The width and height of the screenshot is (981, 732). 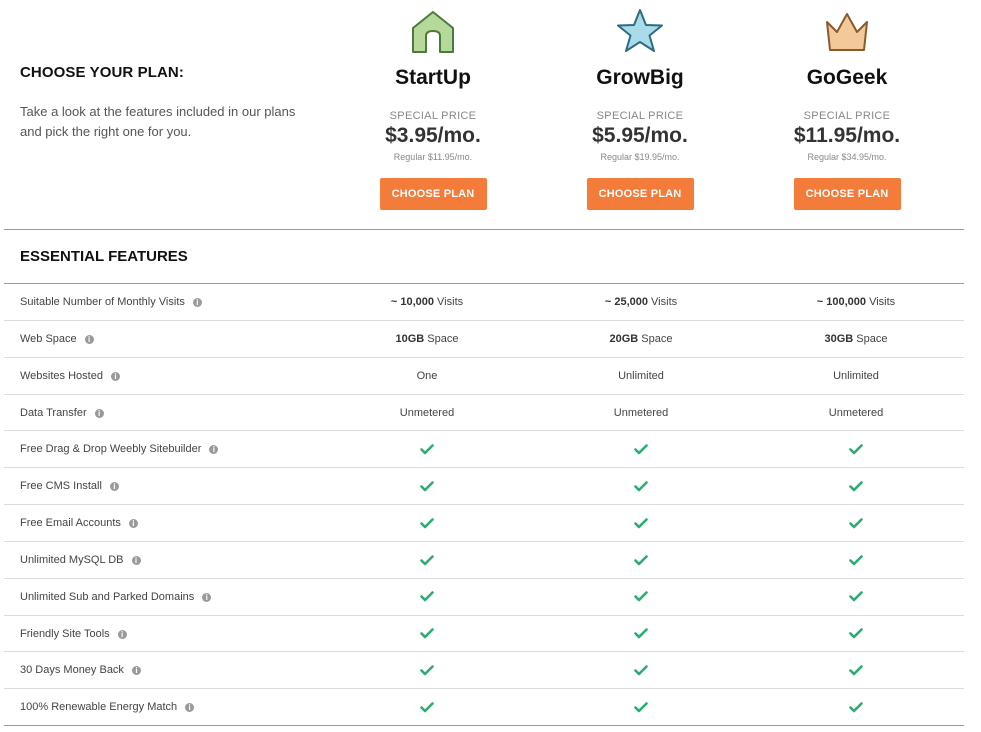 What do you see at coordinates (856, 376) in the screenshot?
I see `feature-value: Unlimited` at bounding box center [856, 376].